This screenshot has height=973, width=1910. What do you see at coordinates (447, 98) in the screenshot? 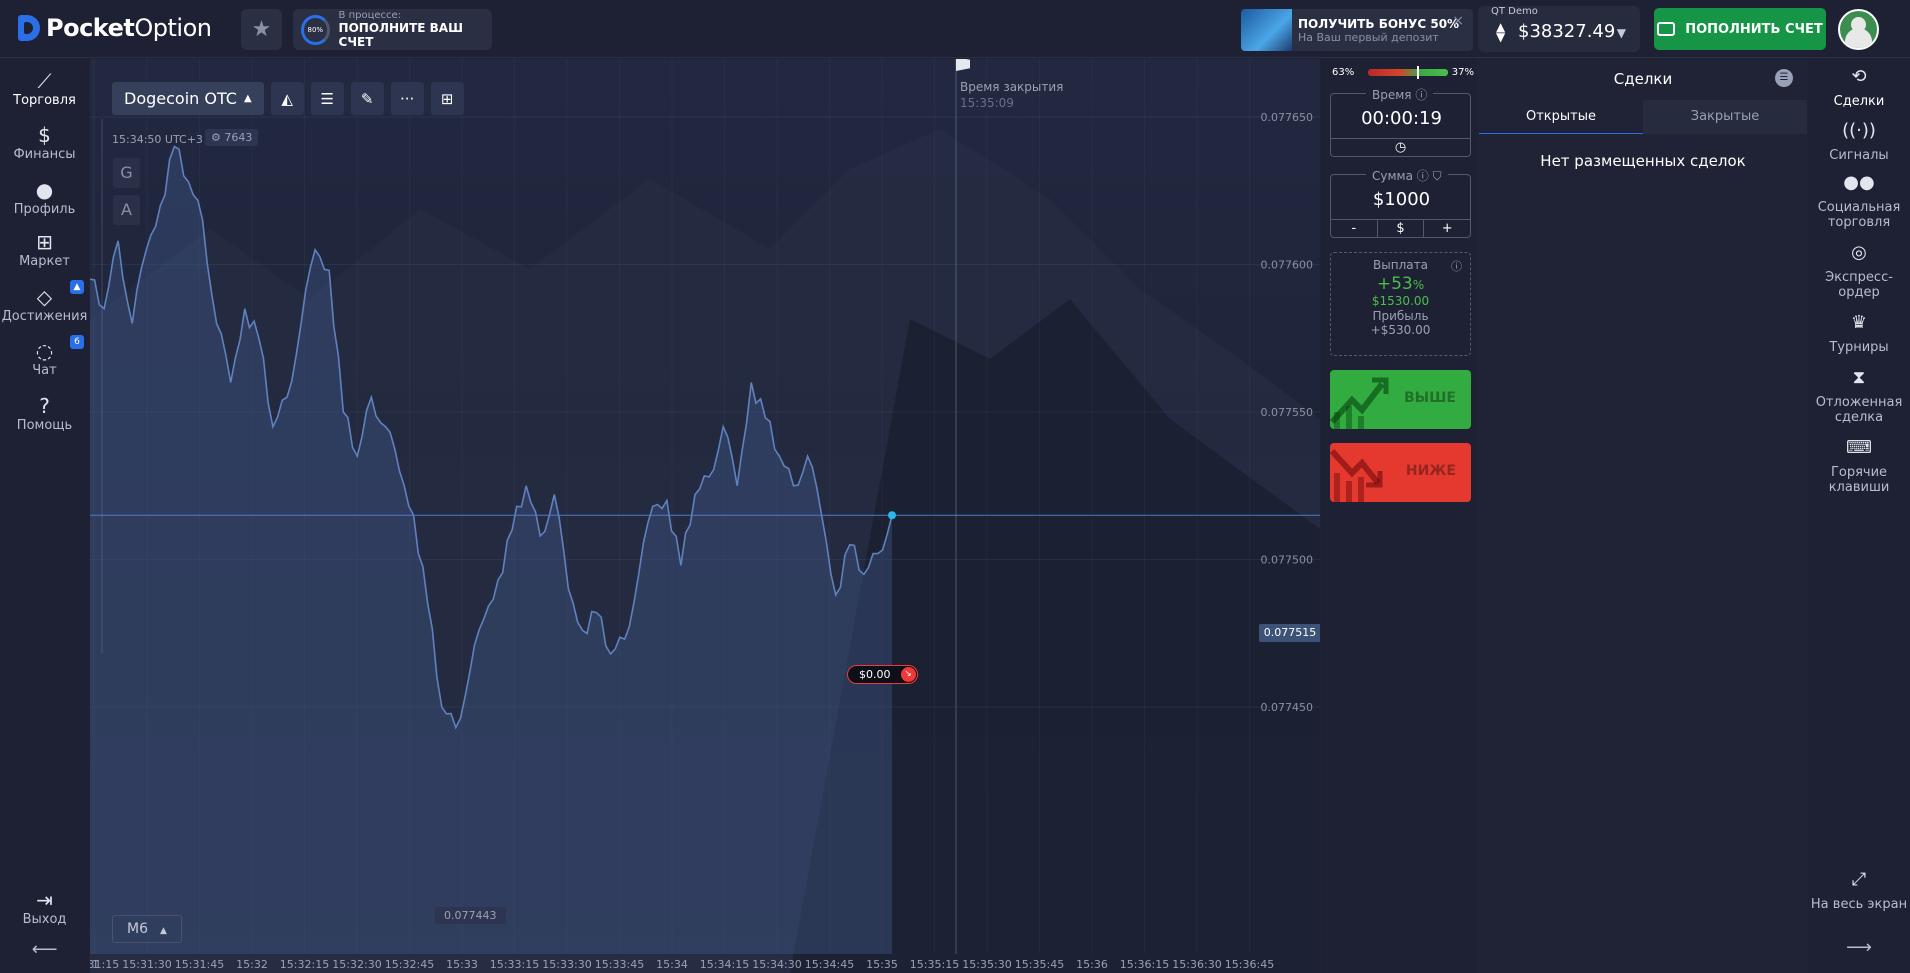
I see `layout-grid-button: ⊞` at bounding box center [447, 98].